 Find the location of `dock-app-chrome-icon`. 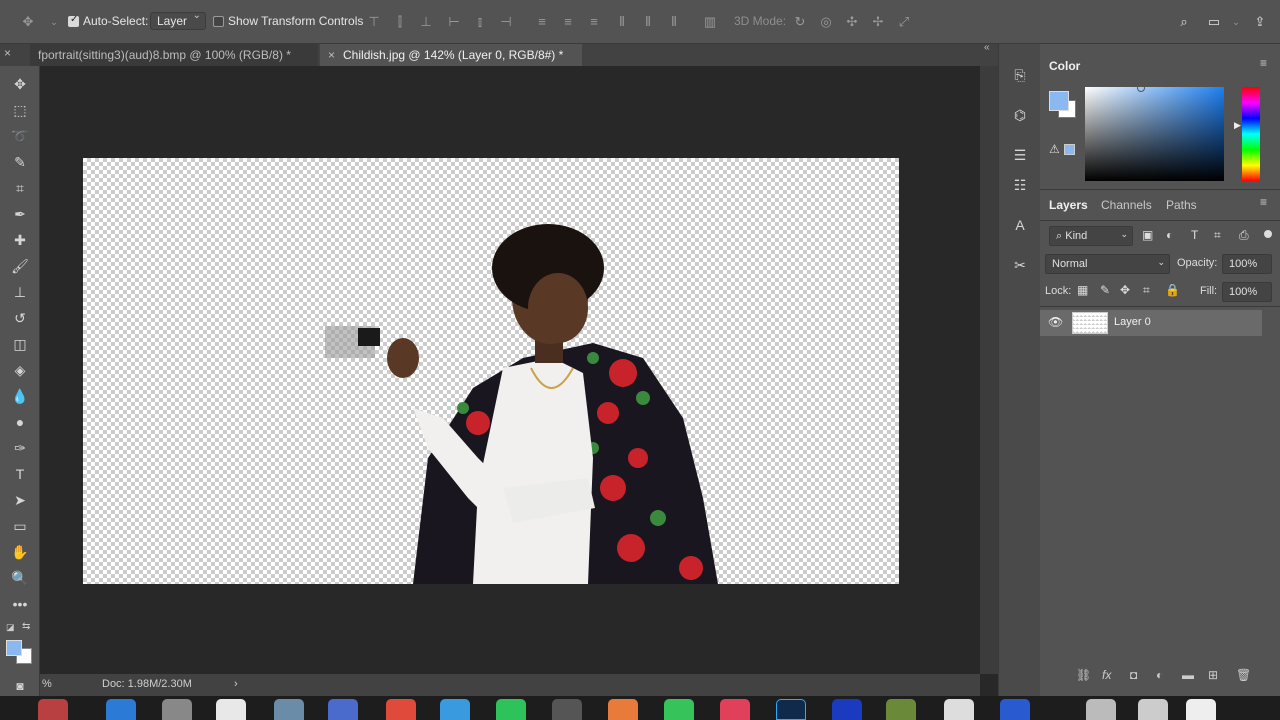

dock-app-chrome-icon is located at coordinates (401, 709).